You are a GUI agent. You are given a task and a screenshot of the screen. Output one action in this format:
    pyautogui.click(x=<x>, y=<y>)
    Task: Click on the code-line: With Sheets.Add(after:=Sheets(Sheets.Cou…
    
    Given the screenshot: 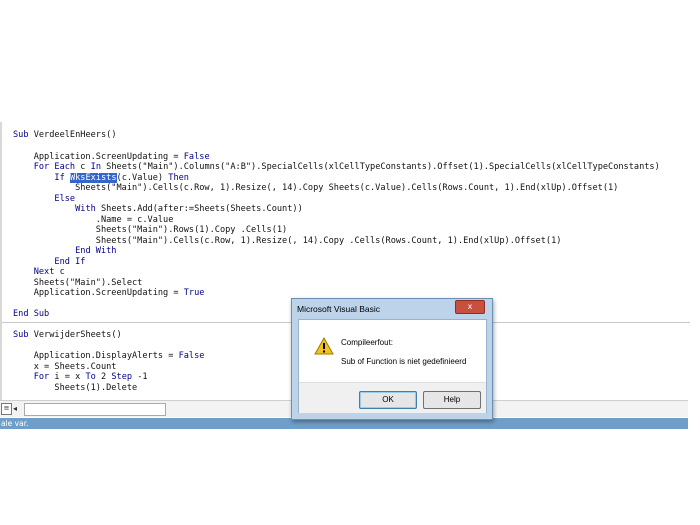 What is the action you would take?
    pyautogui.click(x=189, y=209)
    